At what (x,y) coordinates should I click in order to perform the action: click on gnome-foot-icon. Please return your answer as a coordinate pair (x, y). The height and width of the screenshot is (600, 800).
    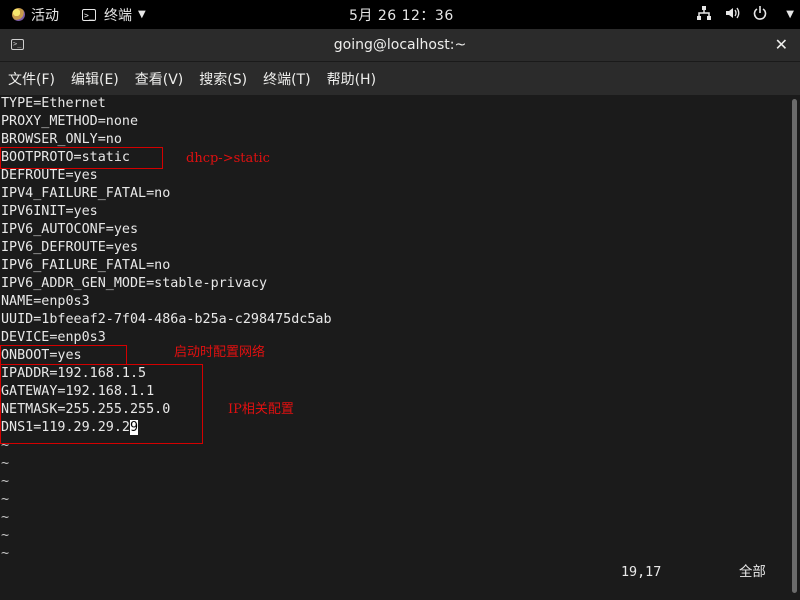
    Looking at the image, I should click on (18, 14).